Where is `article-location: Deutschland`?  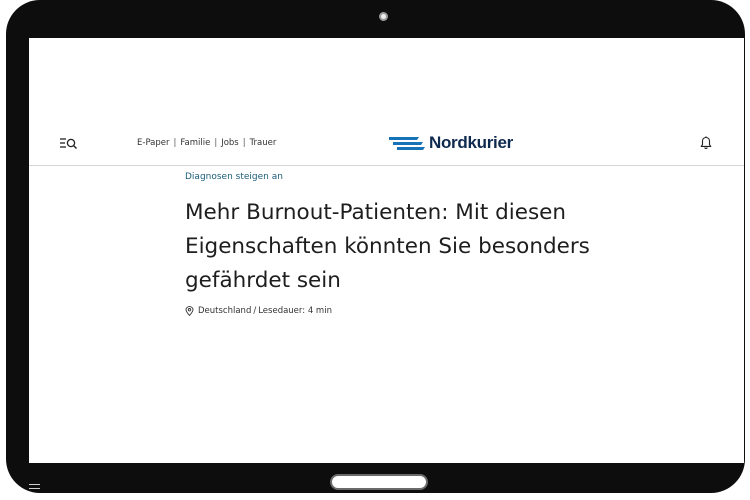 article-location: Deutschland is located at coordinates (225, 311).